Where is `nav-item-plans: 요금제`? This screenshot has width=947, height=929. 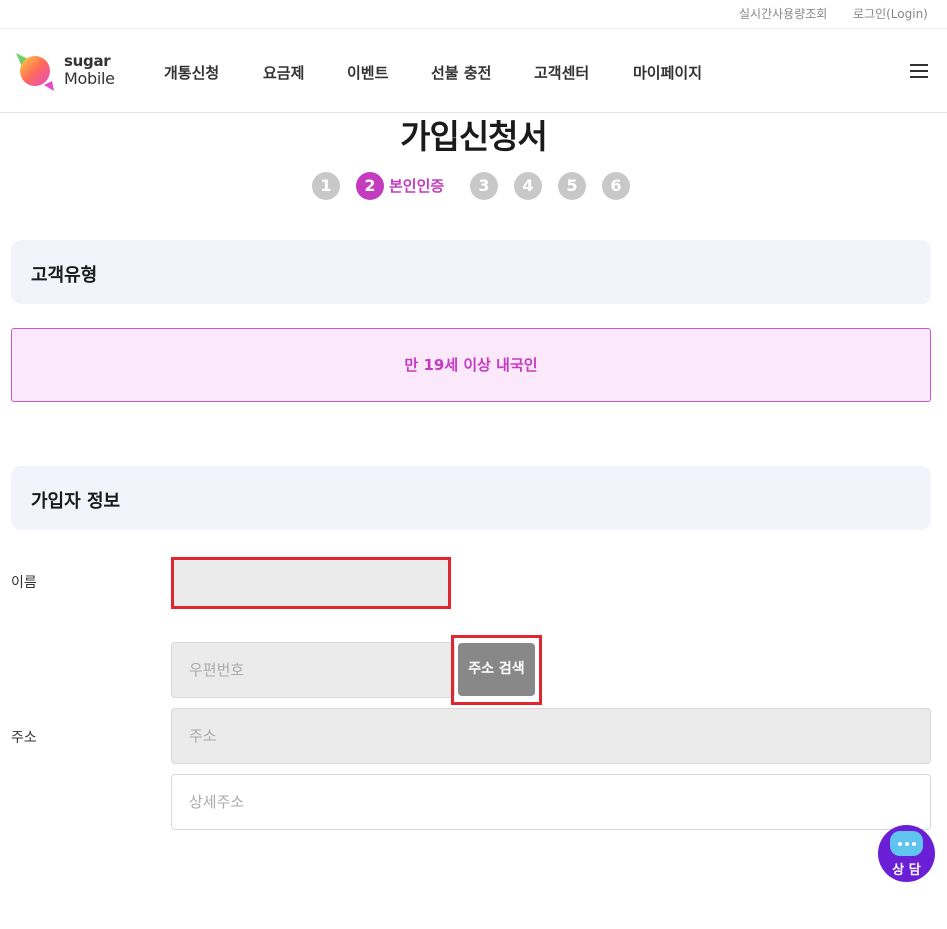 nav-item-plans: 요금제 is located at coordinates (283, 72).